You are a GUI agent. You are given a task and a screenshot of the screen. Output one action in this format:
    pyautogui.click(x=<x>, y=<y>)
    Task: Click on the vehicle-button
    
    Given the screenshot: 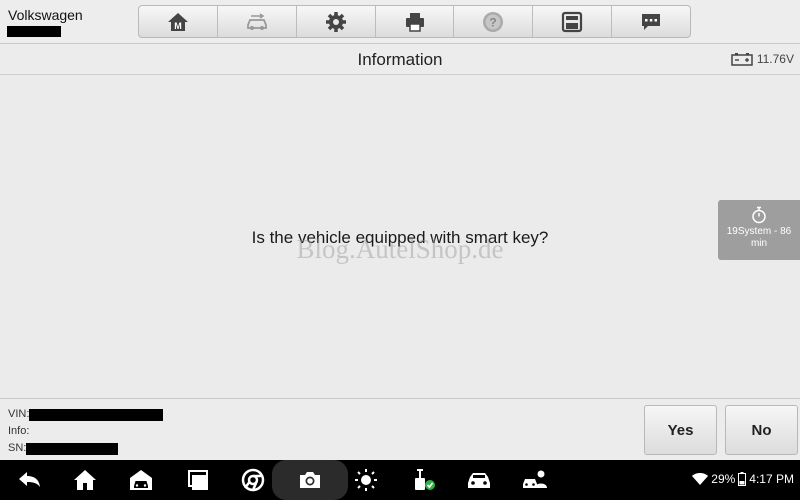 What is the action you would take?
    pyautogui.click(x=479, y=480)
    